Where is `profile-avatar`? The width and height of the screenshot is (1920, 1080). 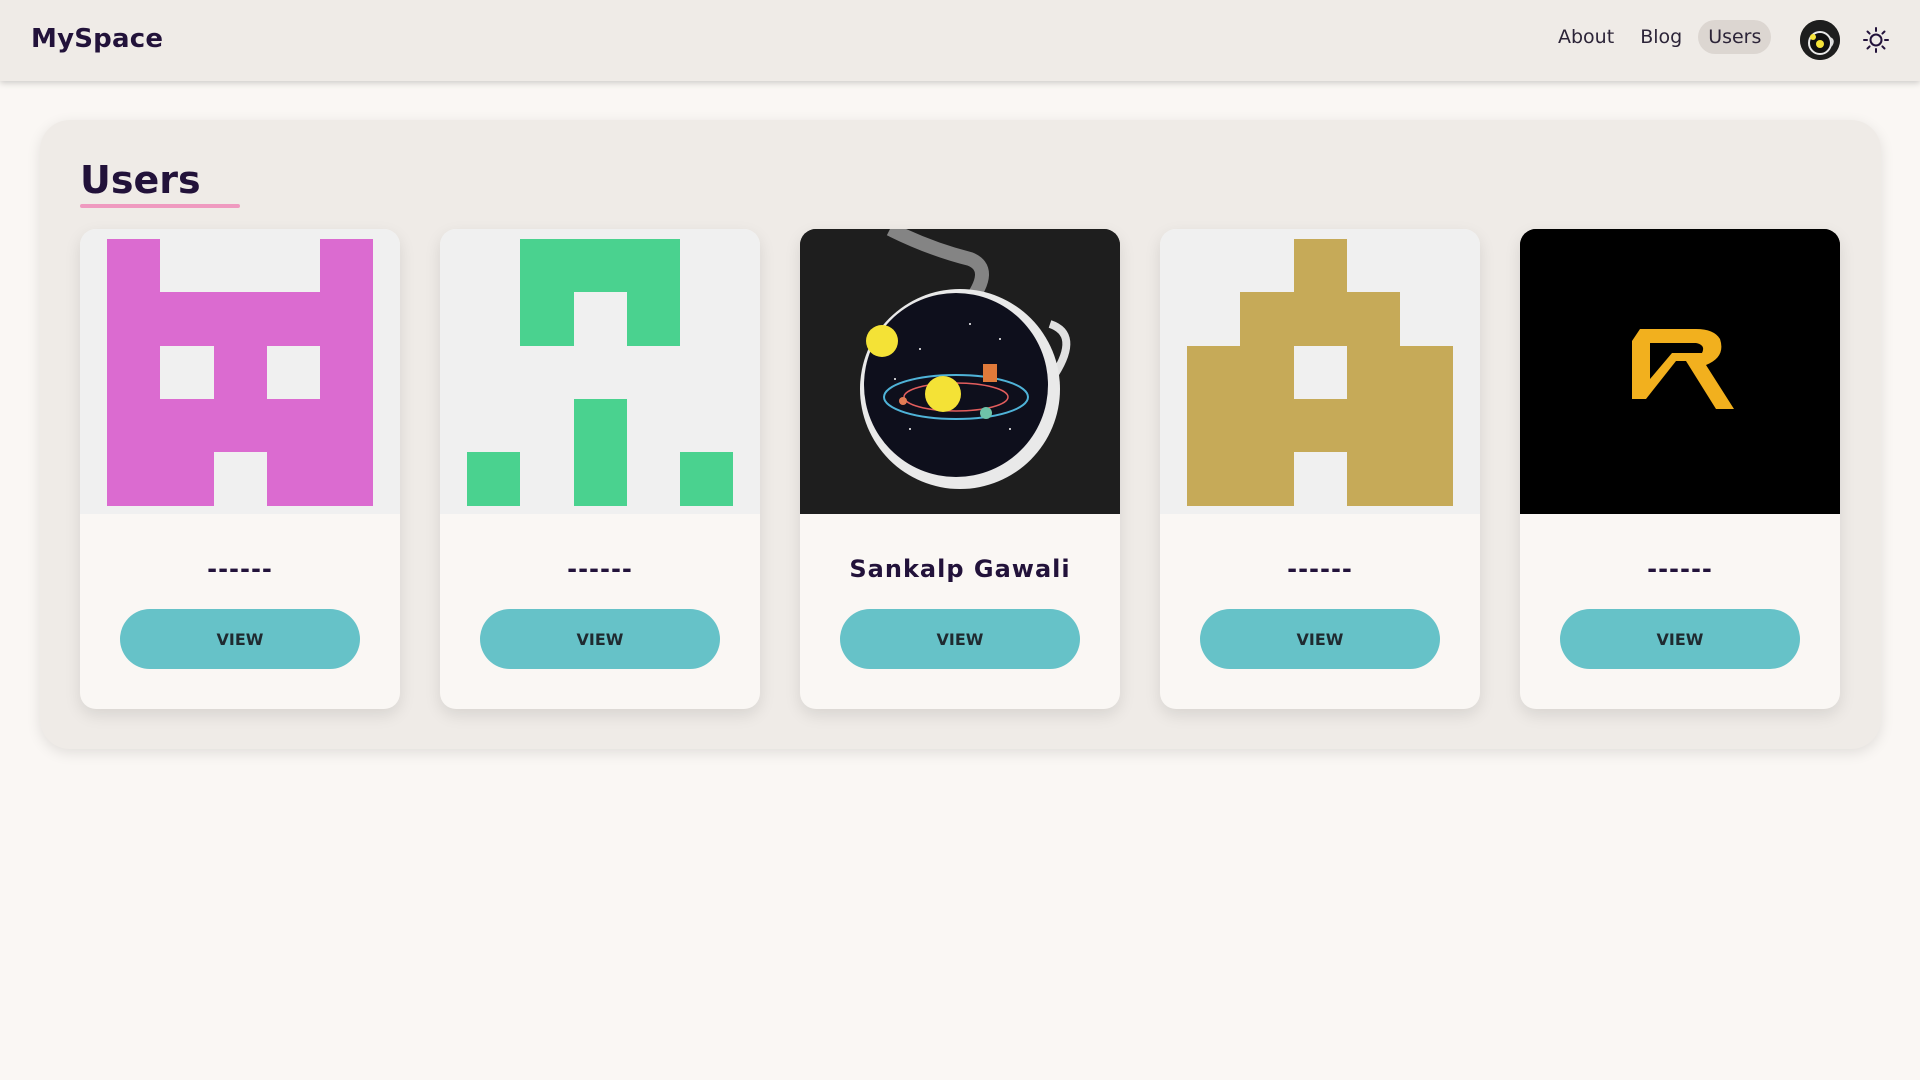
profile-avatar is located at coordinates (1820, 40).